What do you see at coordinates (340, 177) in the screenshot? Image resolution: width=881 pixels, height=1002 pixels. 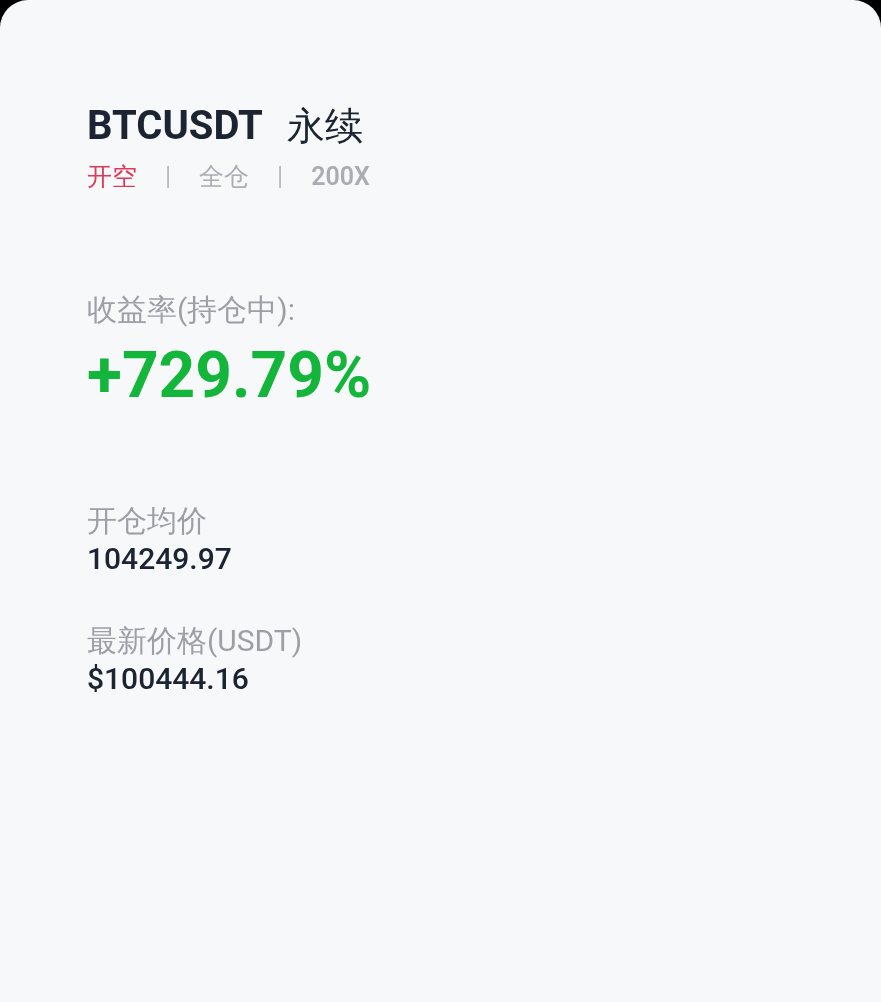 I see `leverage-label: 200X` at bounding box center [340, 177].